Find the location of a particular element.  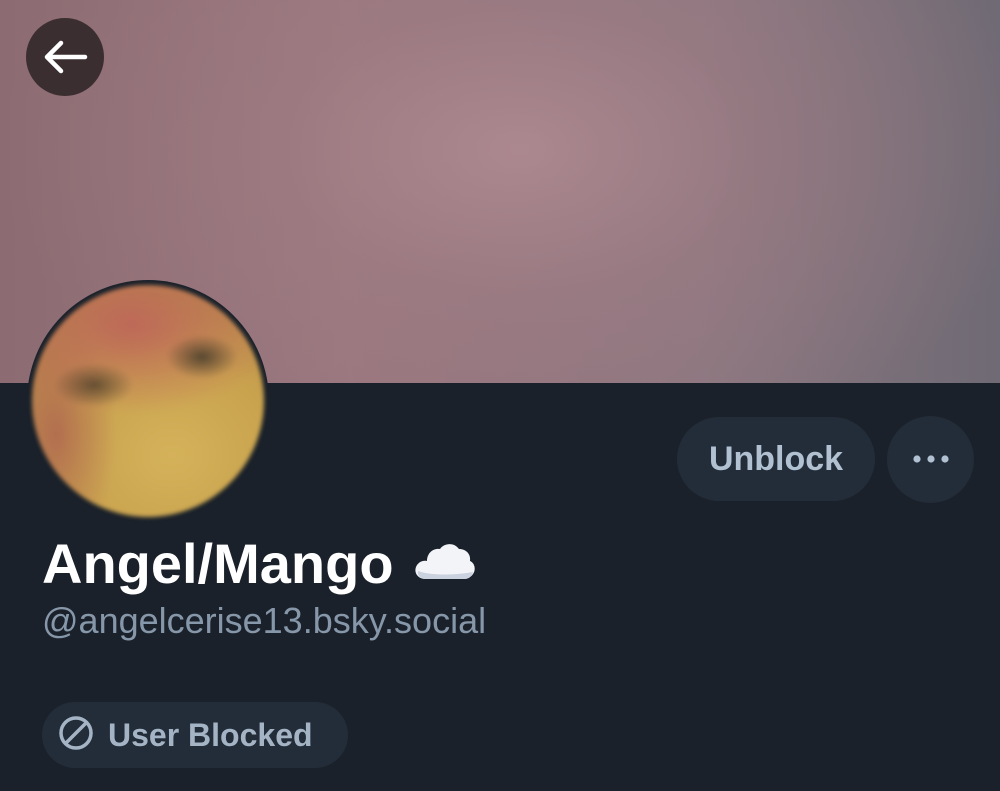

cloud-icon is located at coordinates (444, 563).